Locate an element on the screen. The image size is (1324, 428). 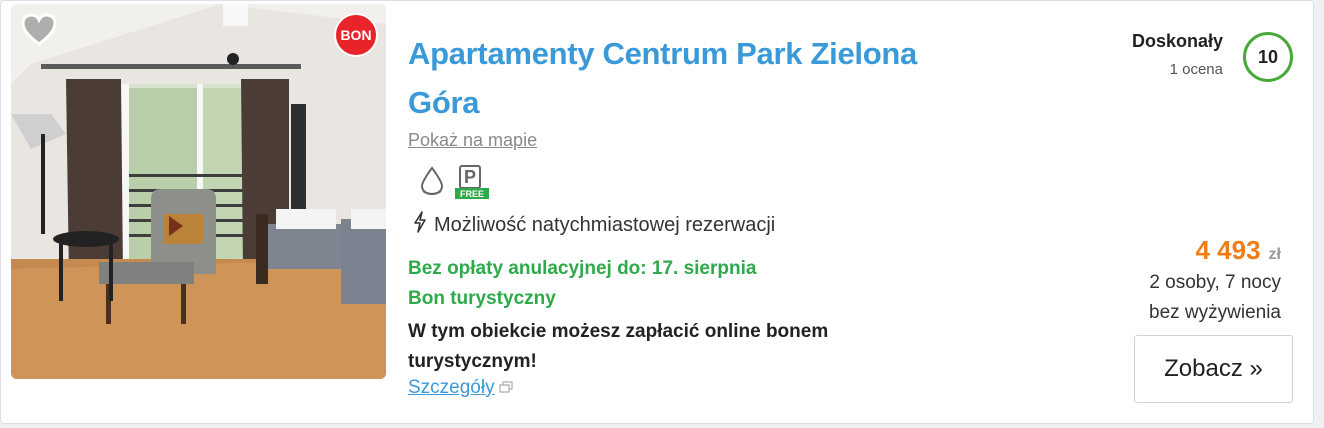
parking-free-icon: P FREE is located at coordinates (472, 182).